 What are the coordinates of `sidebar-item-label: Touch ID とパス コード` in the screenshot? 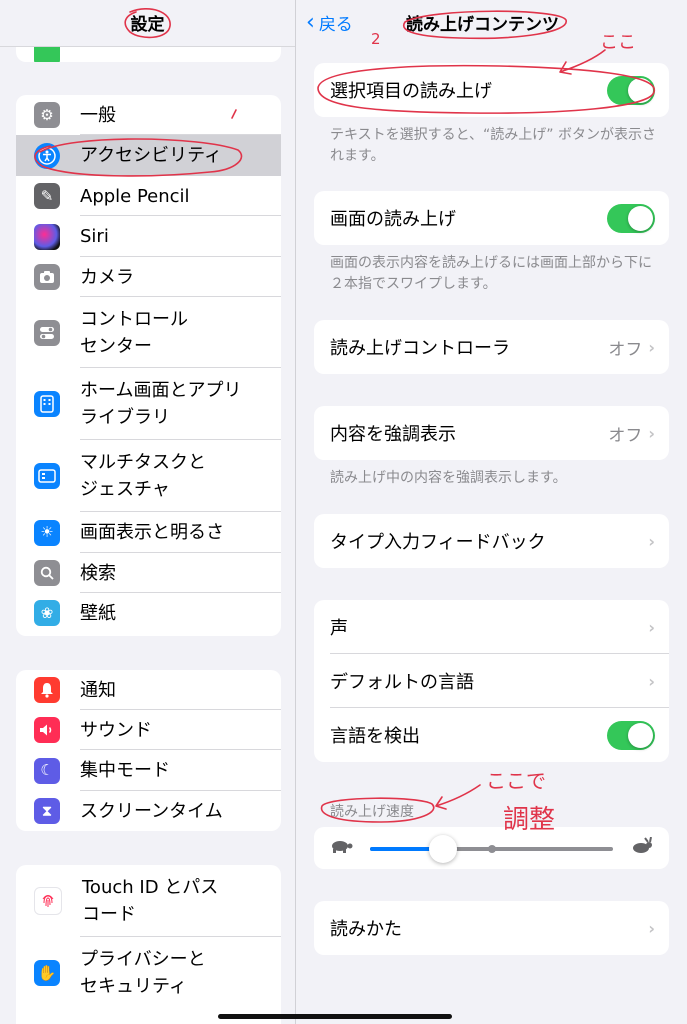 It's located at (150, 901).